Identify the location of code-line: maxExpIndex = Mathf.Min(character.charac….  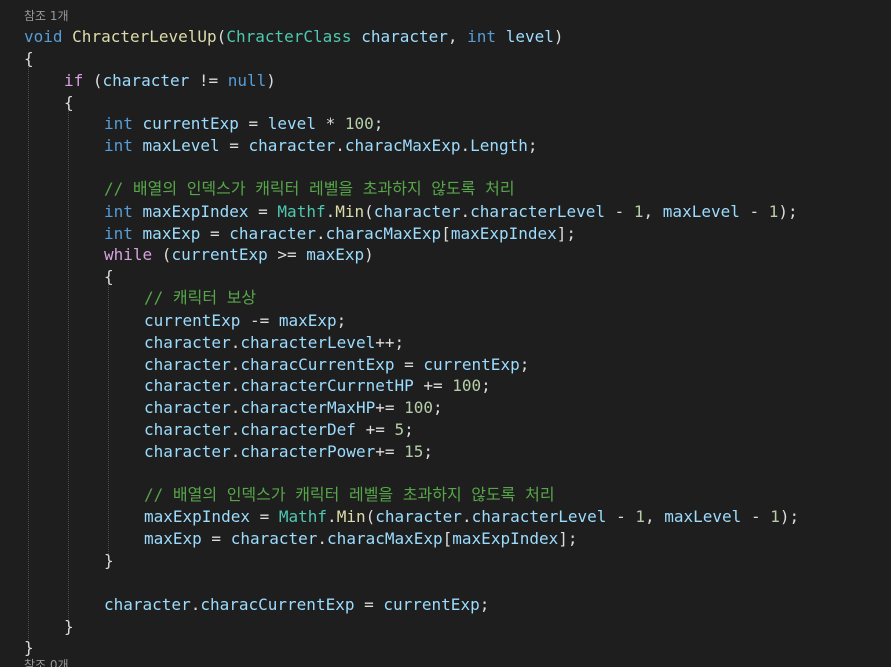
(471, 517).